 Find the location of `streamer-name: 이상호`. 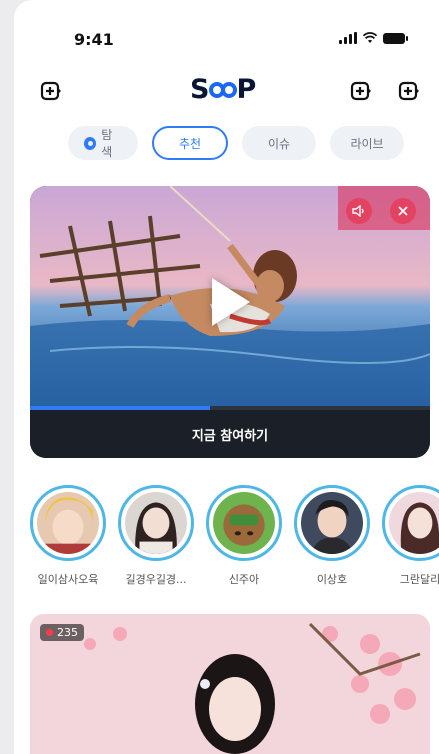

streamer-name: 이상호 is located at coordinates (332, 579).